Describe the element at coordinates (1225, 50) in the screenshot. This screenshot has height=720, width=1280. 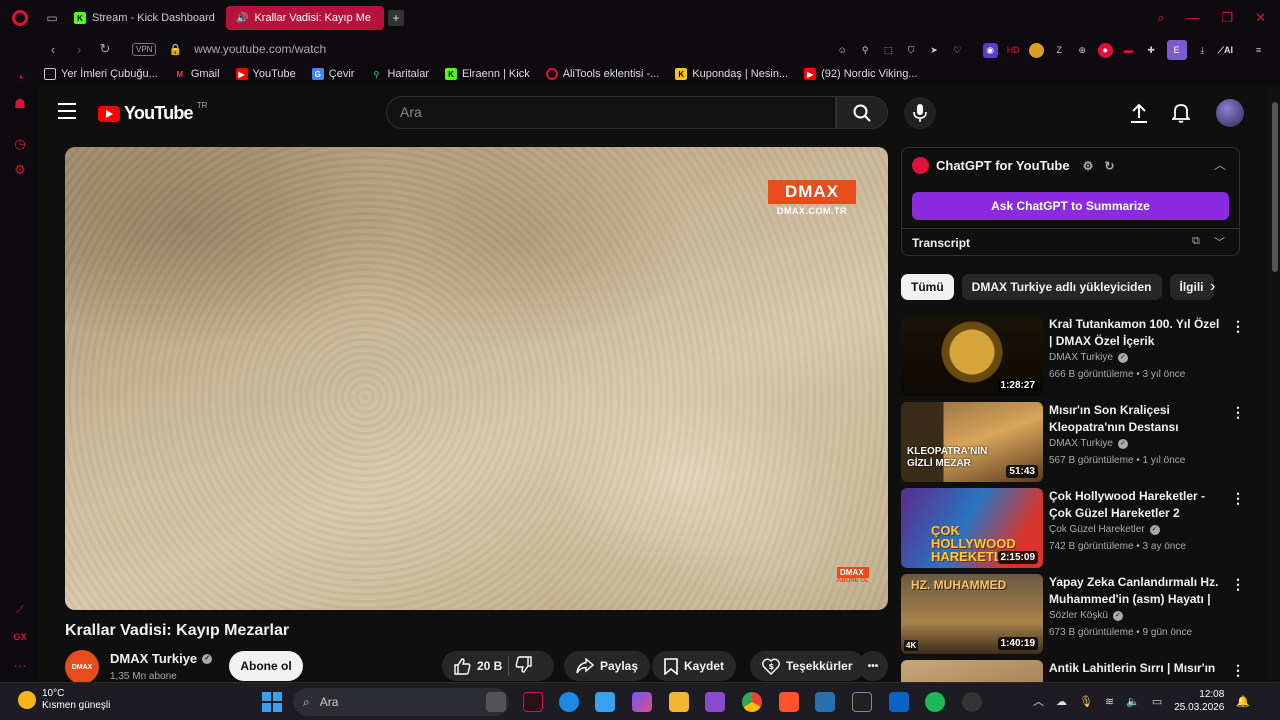
I see `ai-button: ⟋ AI` at that location.